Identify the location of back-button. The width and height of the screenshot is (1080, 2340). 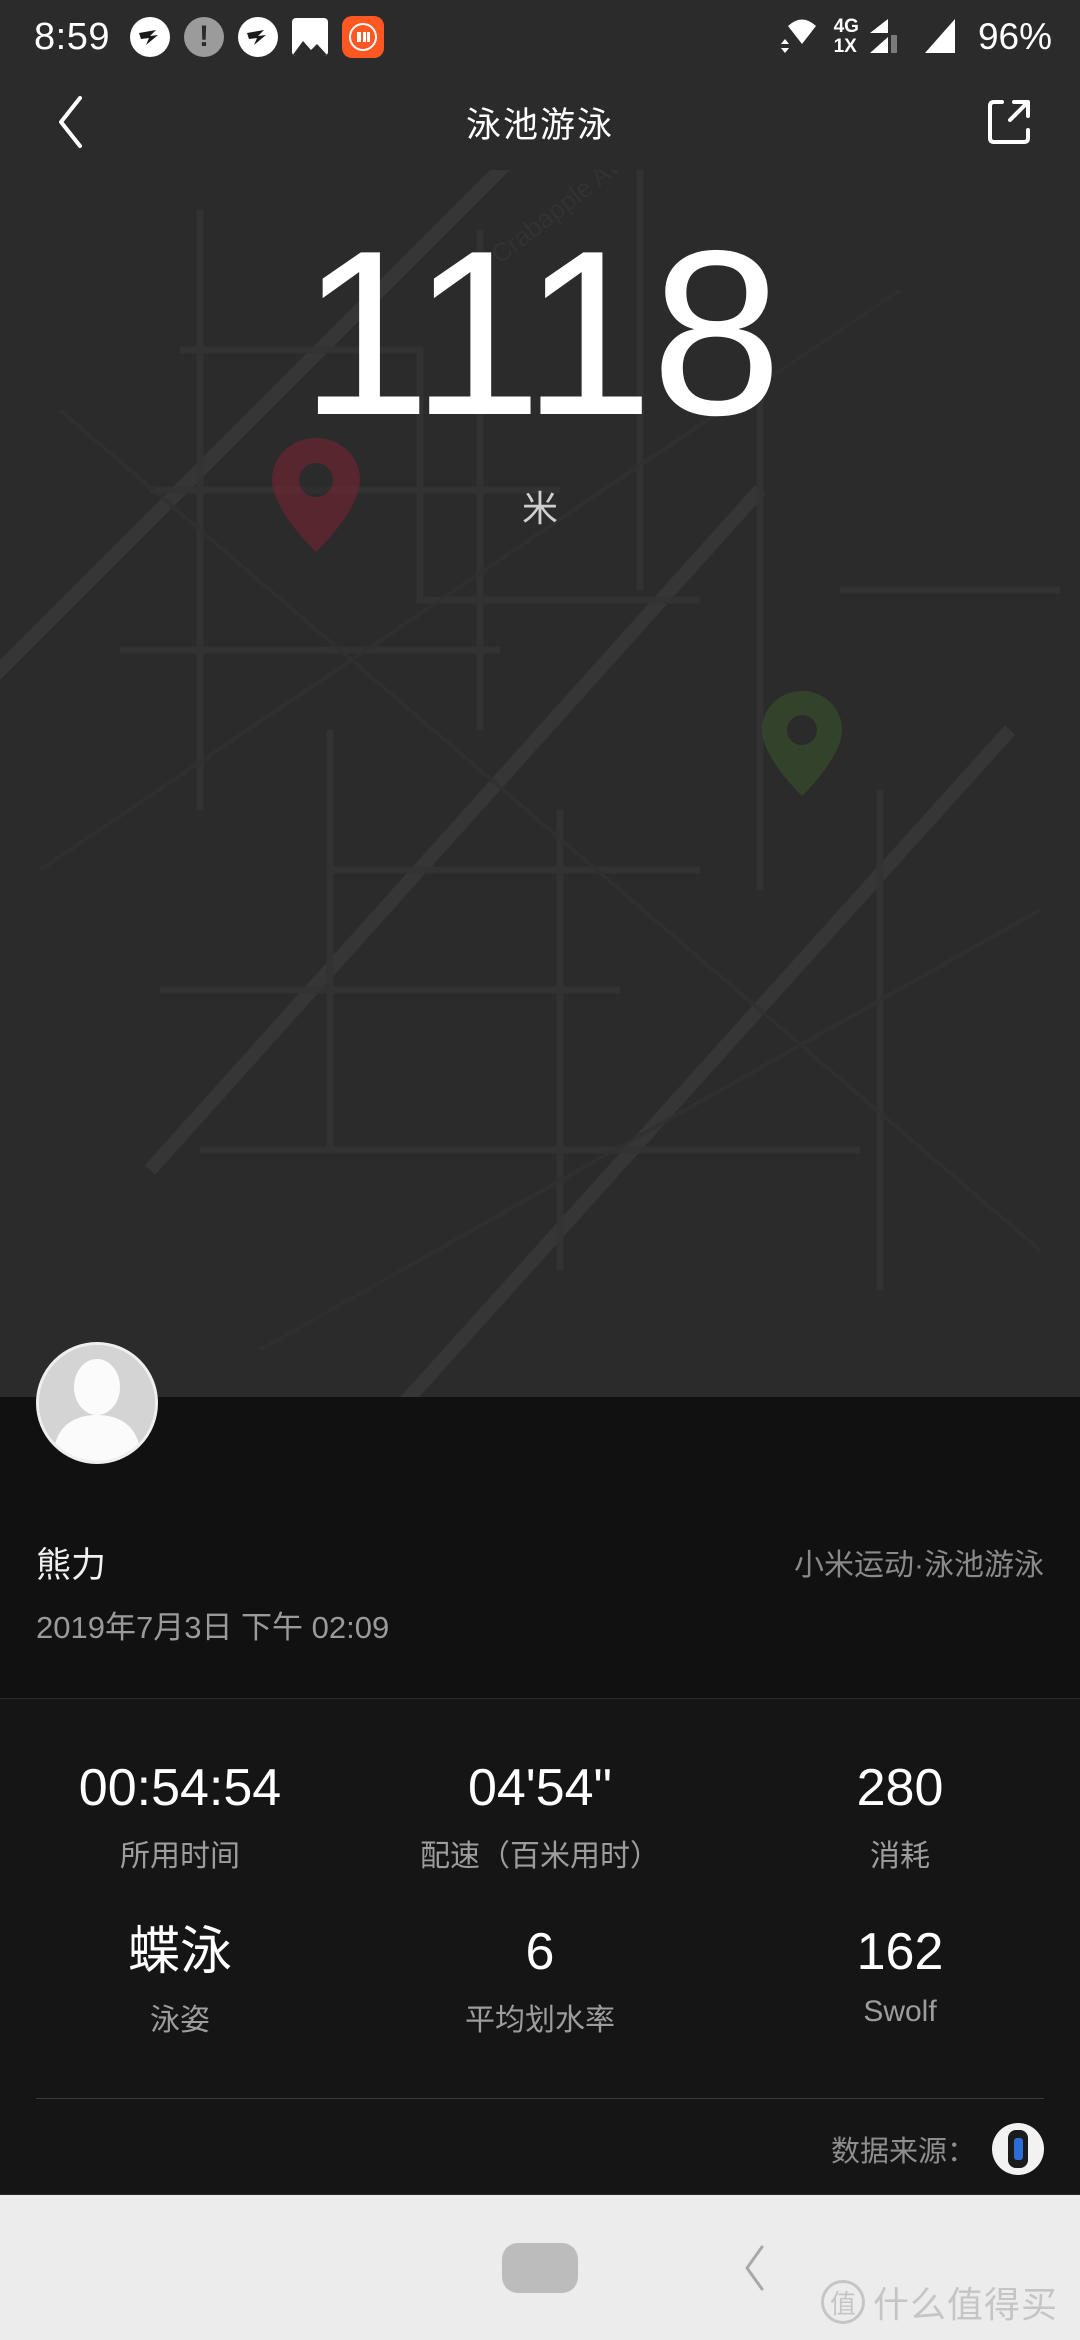
(71, 122).